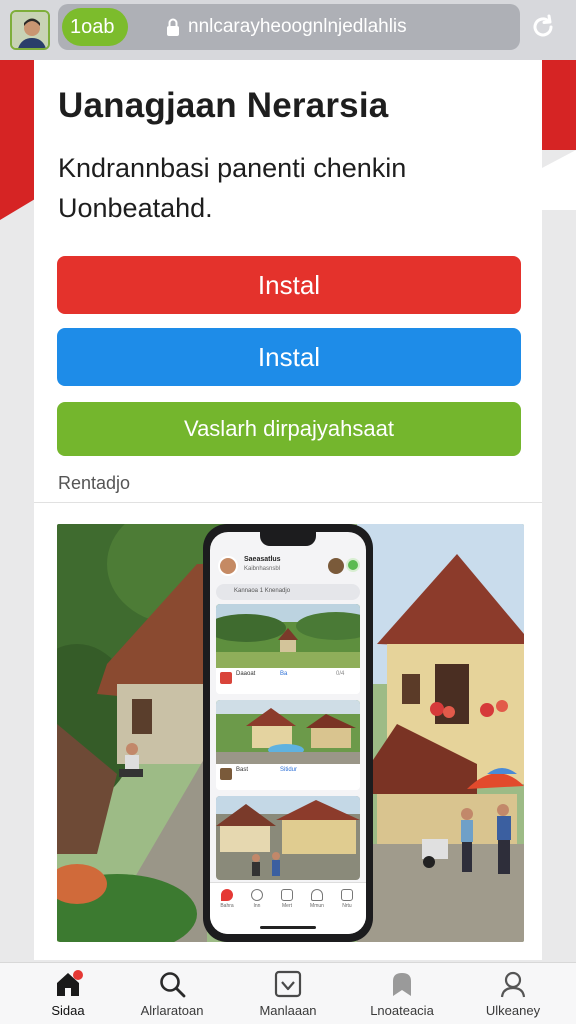  Describe the element at coordinates (559, 180) in the screenshot. I see `decorative-white-band` at that location.